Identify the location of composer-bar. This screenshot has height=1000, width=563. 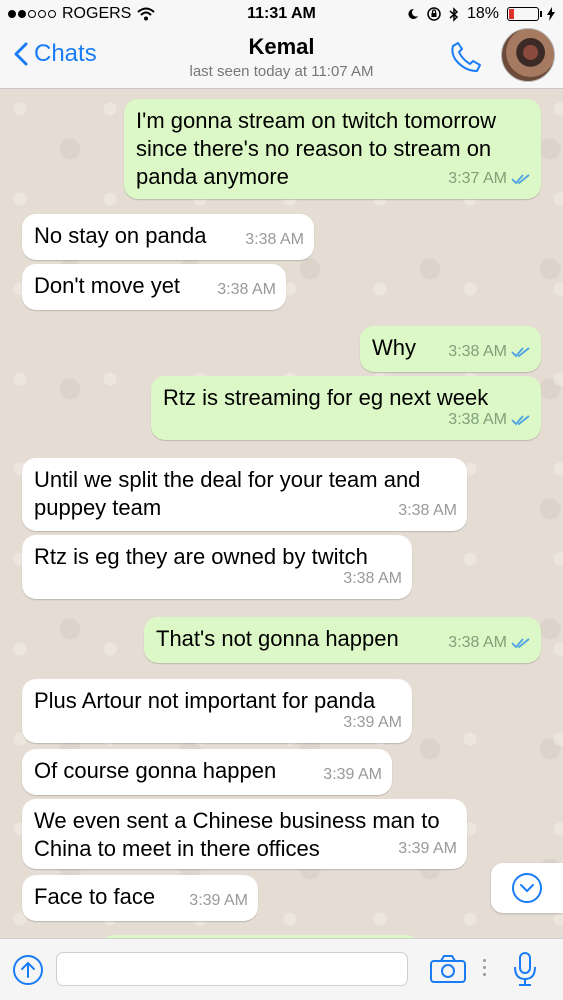
(281, 969).